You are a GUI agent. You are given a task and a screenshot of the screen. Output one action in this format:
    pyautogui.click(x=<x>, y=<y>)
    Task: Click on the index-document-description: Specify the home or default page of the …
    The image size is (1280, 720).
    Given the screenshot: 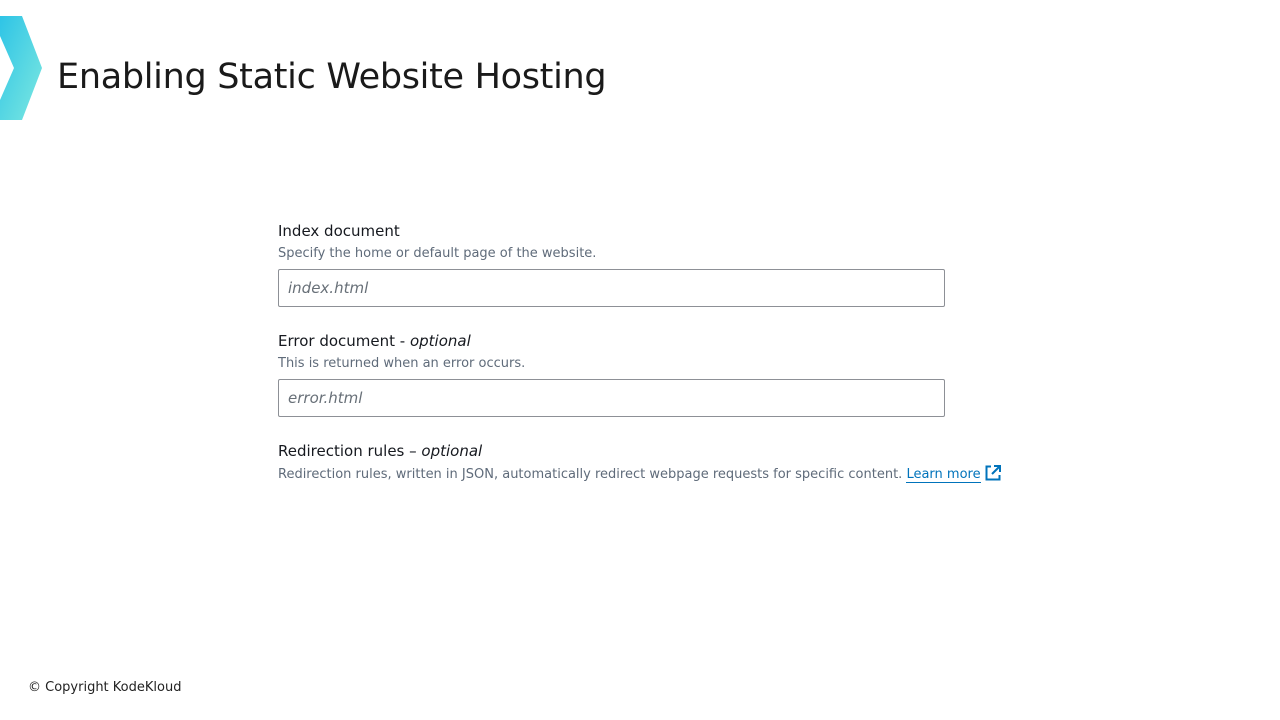 What is the action you would take?
    pyautogui.click(x=437, y=253)
    